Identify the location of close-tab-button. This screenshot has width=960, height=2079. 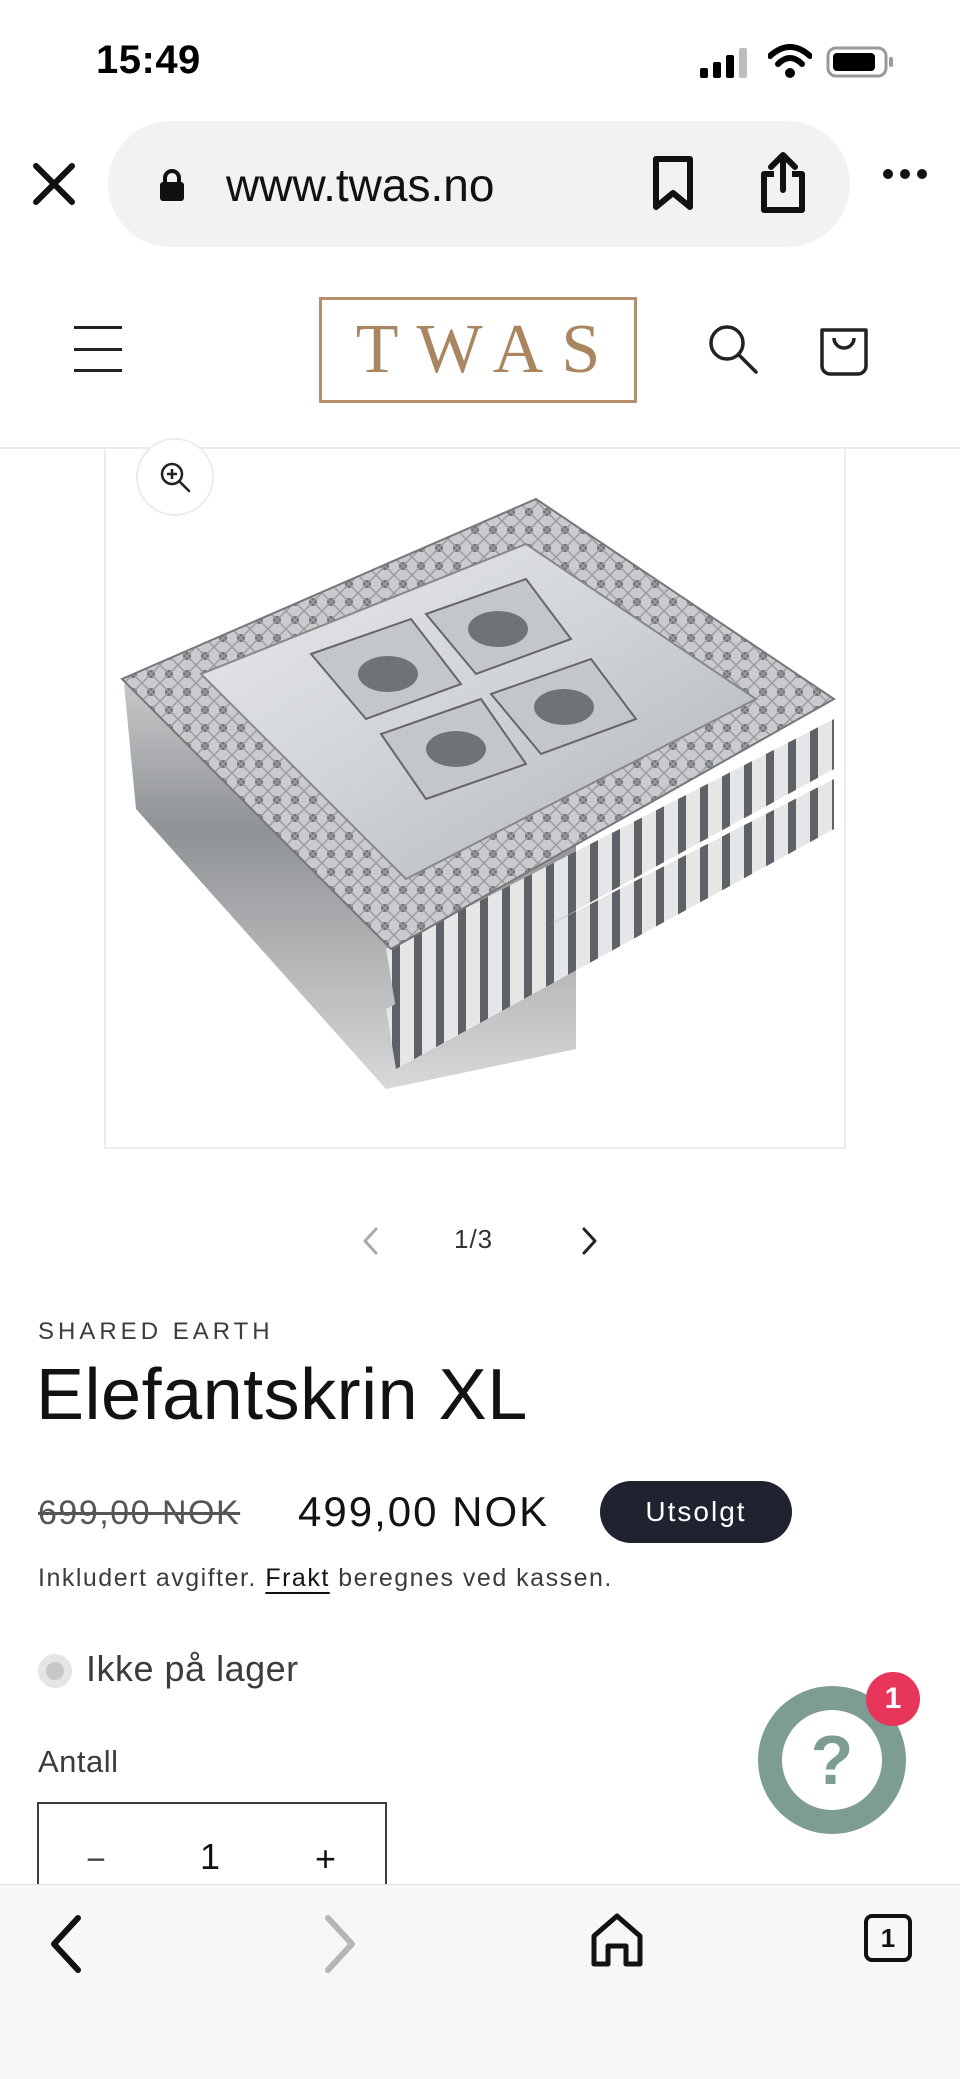
(54, 184).